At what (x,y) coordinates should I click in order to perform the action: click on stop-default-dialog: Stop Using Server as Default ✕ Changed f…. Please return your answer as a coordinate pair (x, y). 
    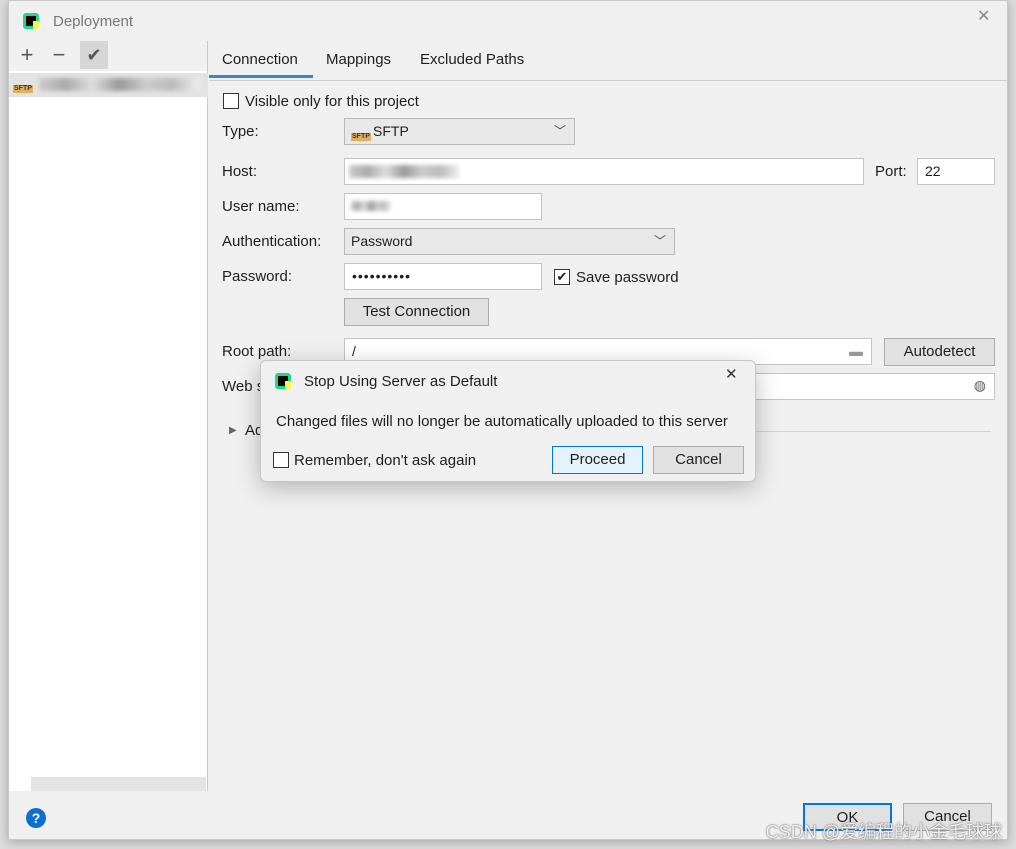
    Looking at the image, I should click on (508, 421).